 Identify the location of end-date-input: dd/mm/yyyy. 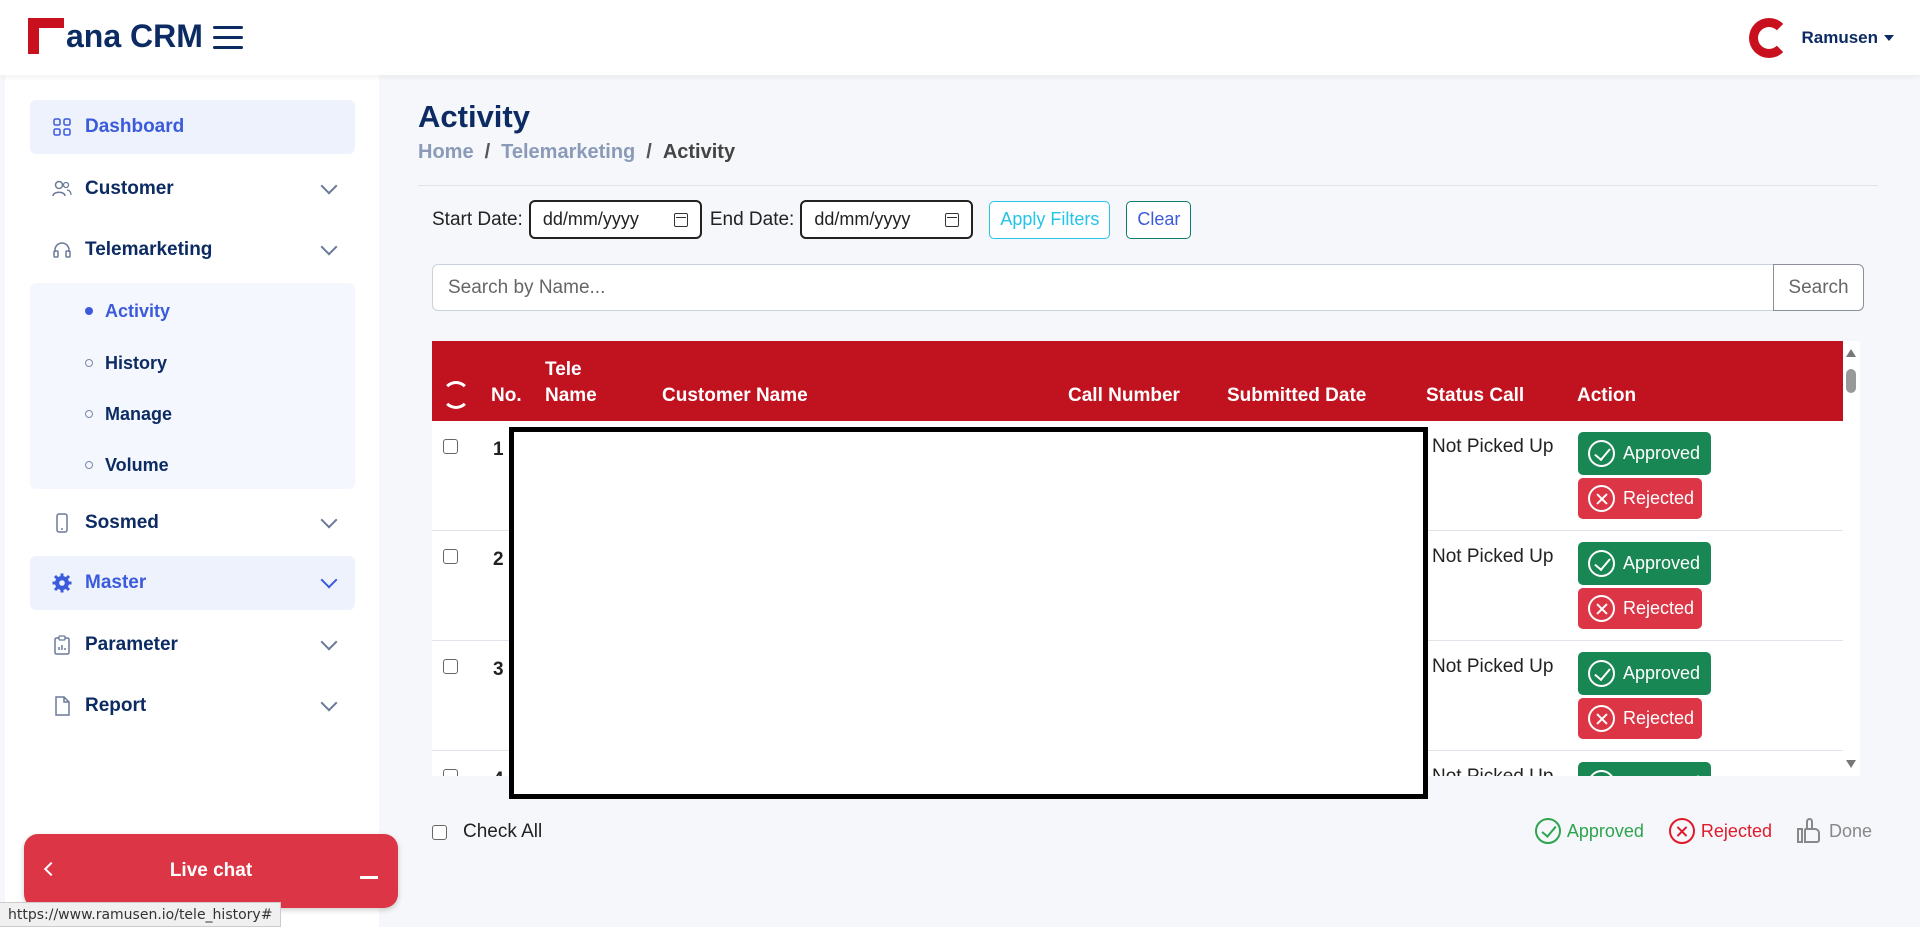
(887, 219).